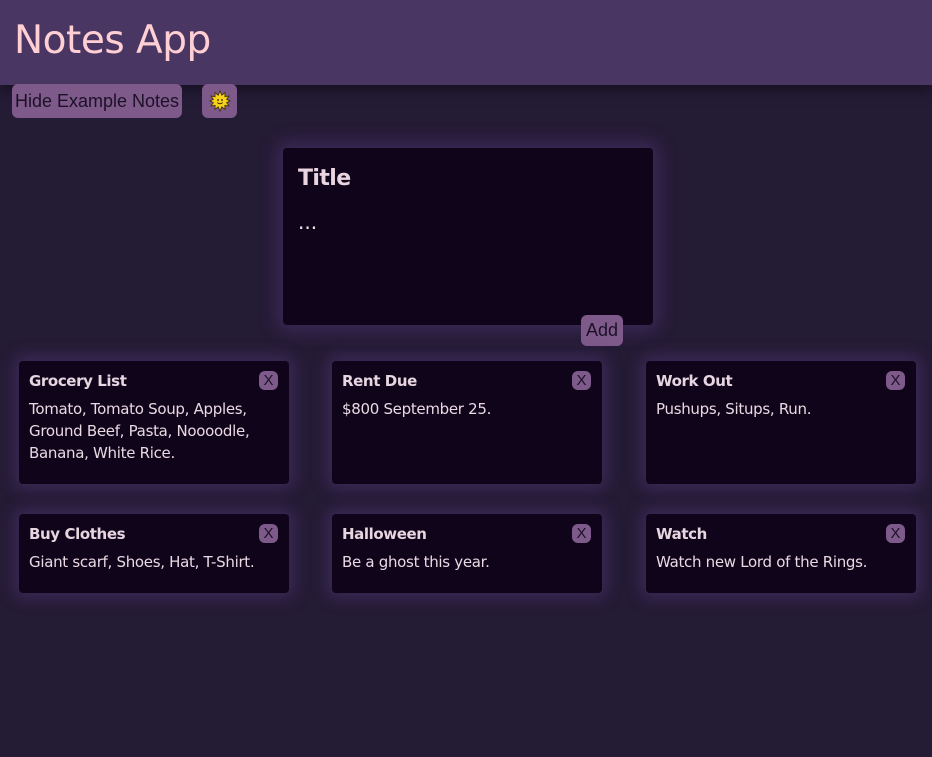  What do you see at coordinates (417, 409) in the screenshot?
I see `note-body: $800 September 25.` at bounding box center [417, 409].